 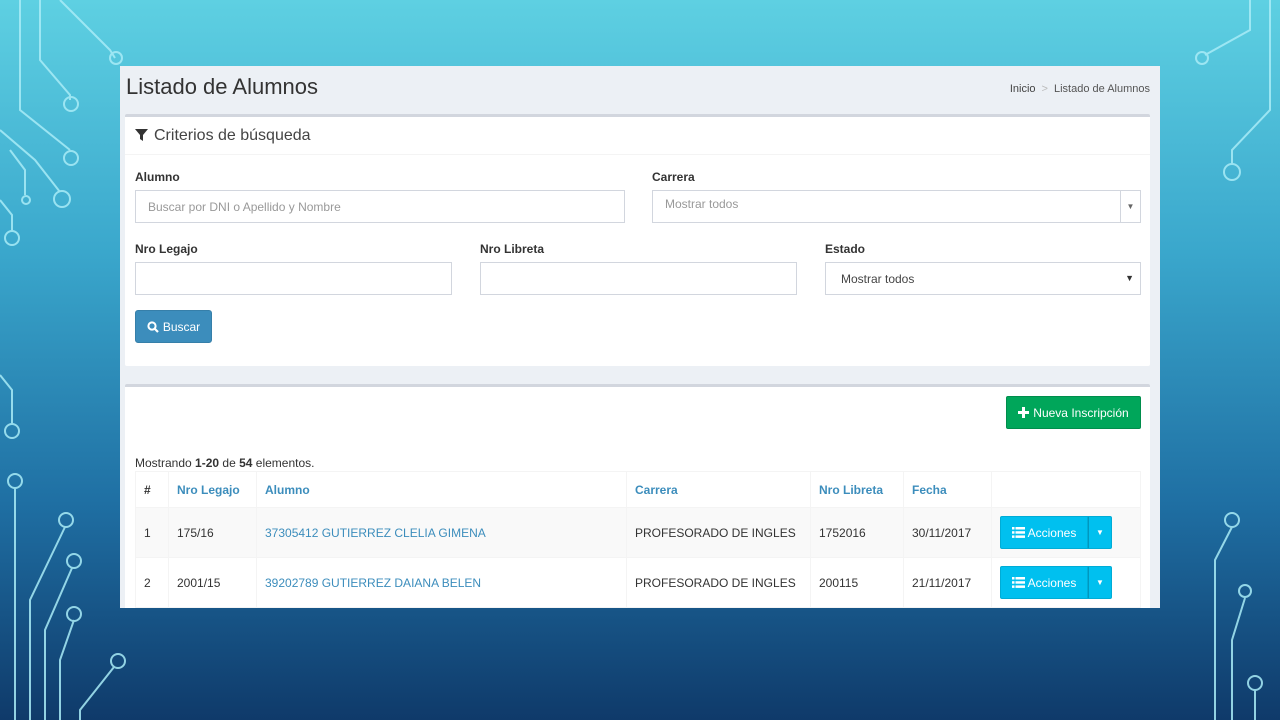 What do you see at coordinates (375, 533) in the screenshot?
I see `student-link: 37305412 GUTIERREZ CLELIA GIMENA` at bounding box center [375, 533].